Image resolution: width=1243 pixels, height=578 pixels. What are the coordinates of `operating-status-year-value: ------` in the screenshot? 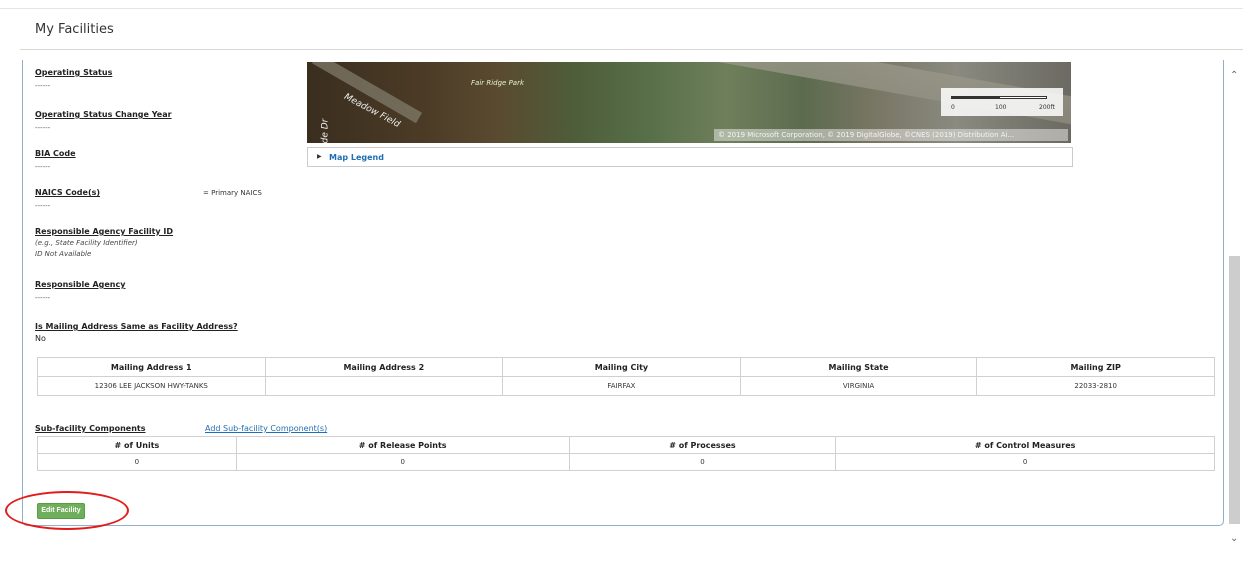 It's located at (43, 128).